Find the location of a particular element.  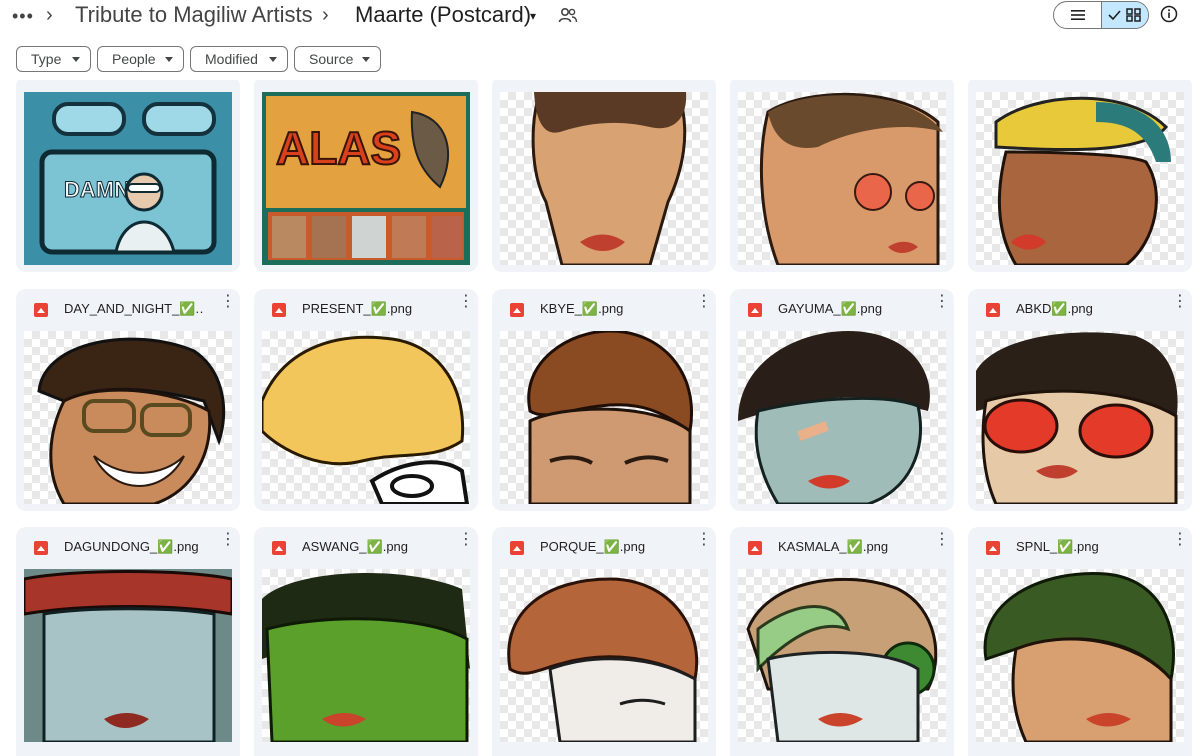

file-card-header: SPNL_✅.png ⋮ is located at coordinates (1080, 547).